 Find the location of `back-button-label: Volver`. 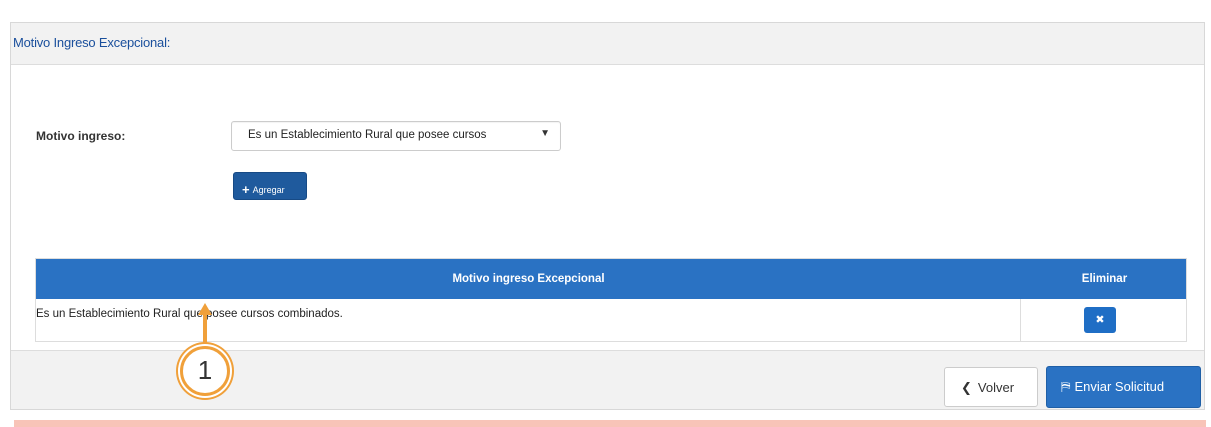

back-button-label: Volver is located at coordinates (996, 387).